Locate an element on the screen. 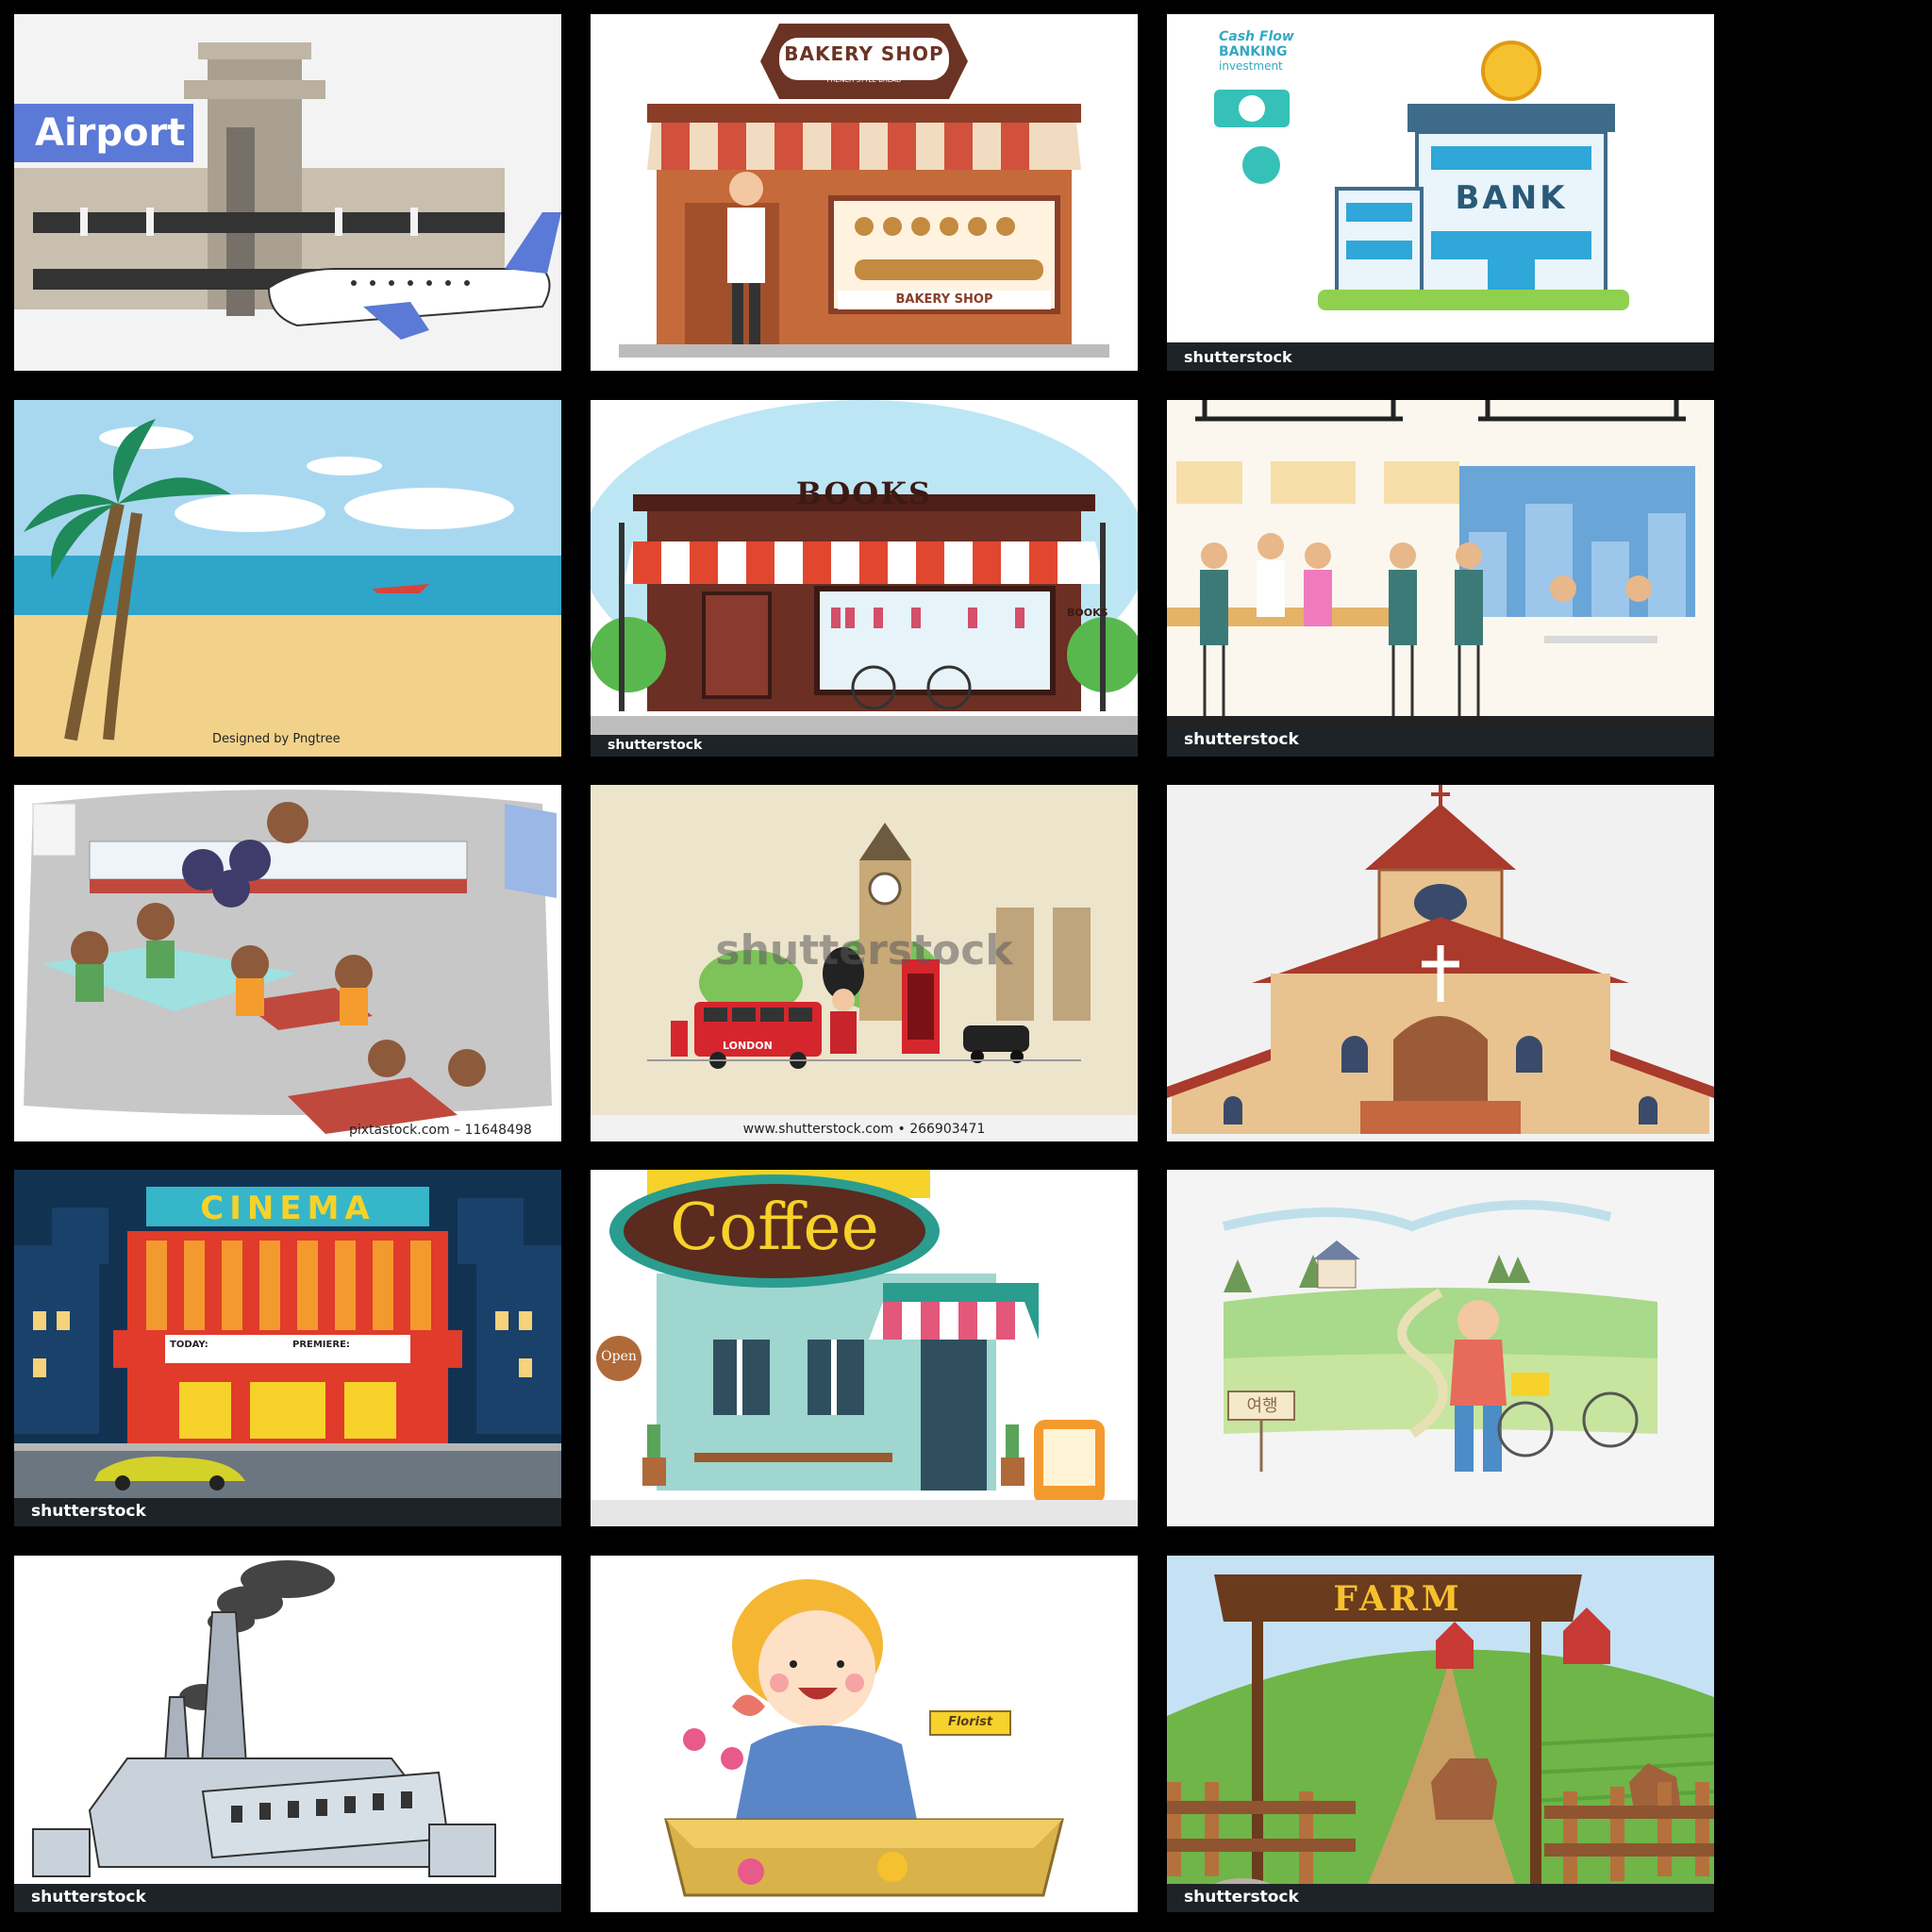  factory-illustration is located at coordinates (287, 1736).